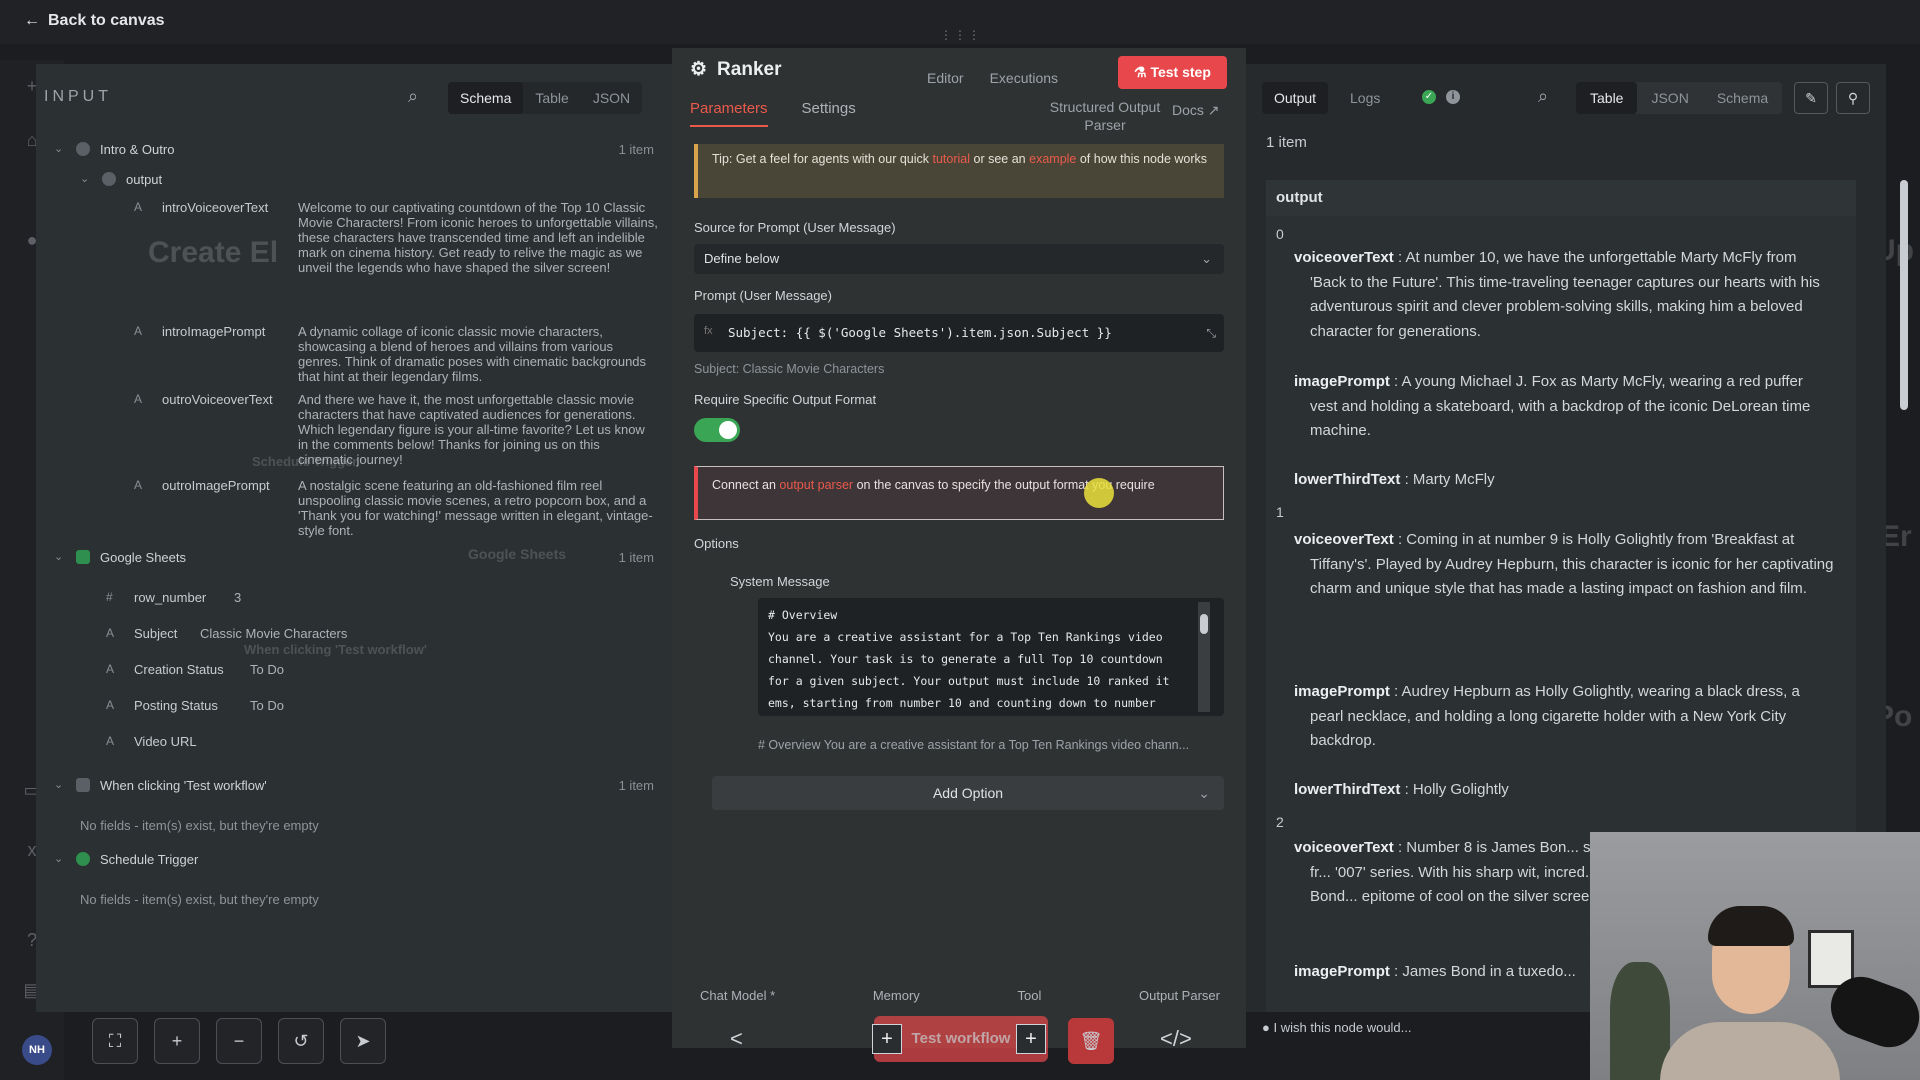  What do you see at coordinates (829, 113) in the screenshot?
I see `tab-settings: Settings` at bounding box center [829, 113].